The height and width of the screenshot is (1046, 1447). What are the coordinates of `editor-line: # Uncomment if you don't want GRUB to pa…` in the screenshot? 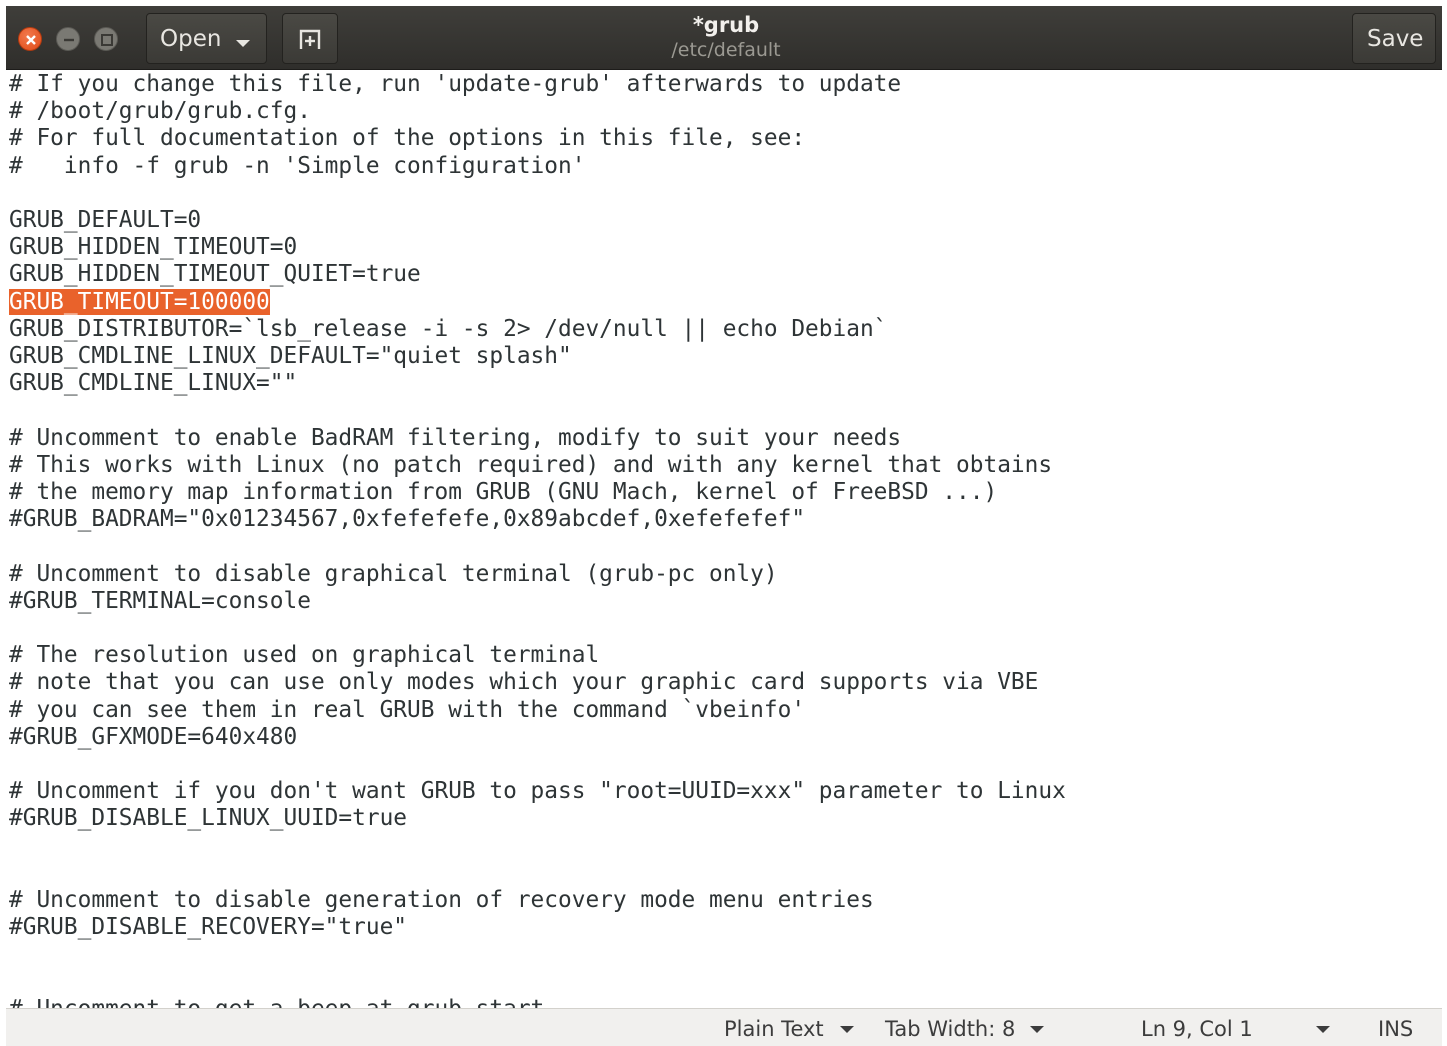 It's located at (537, 791).